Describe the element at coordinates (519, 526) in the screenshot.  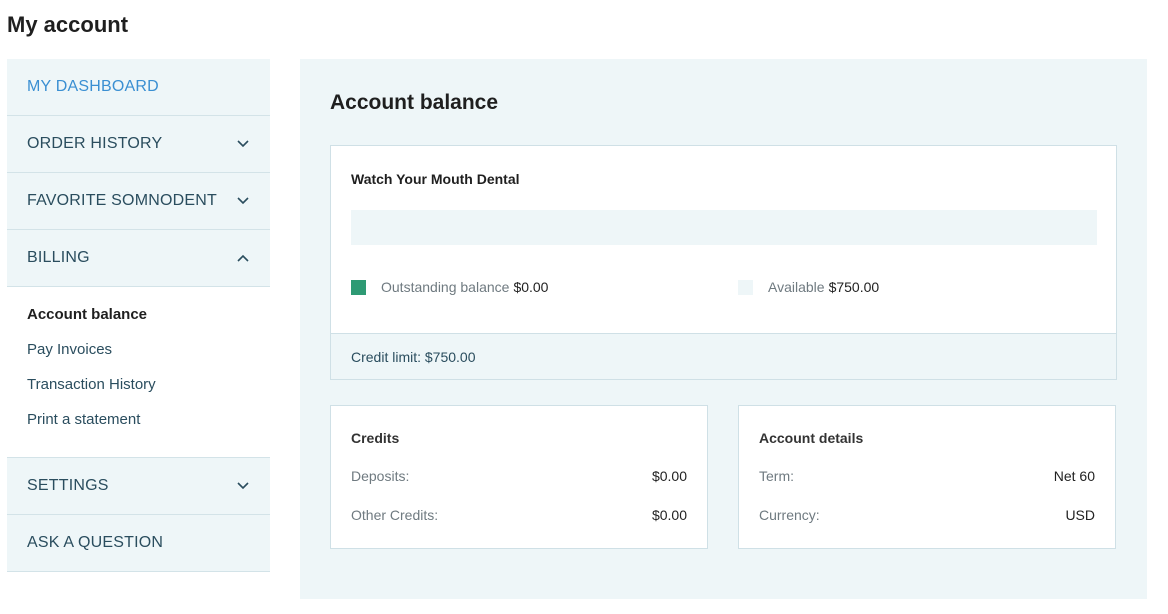
I see `credits-row: Other Credits: $0.00` at that location.